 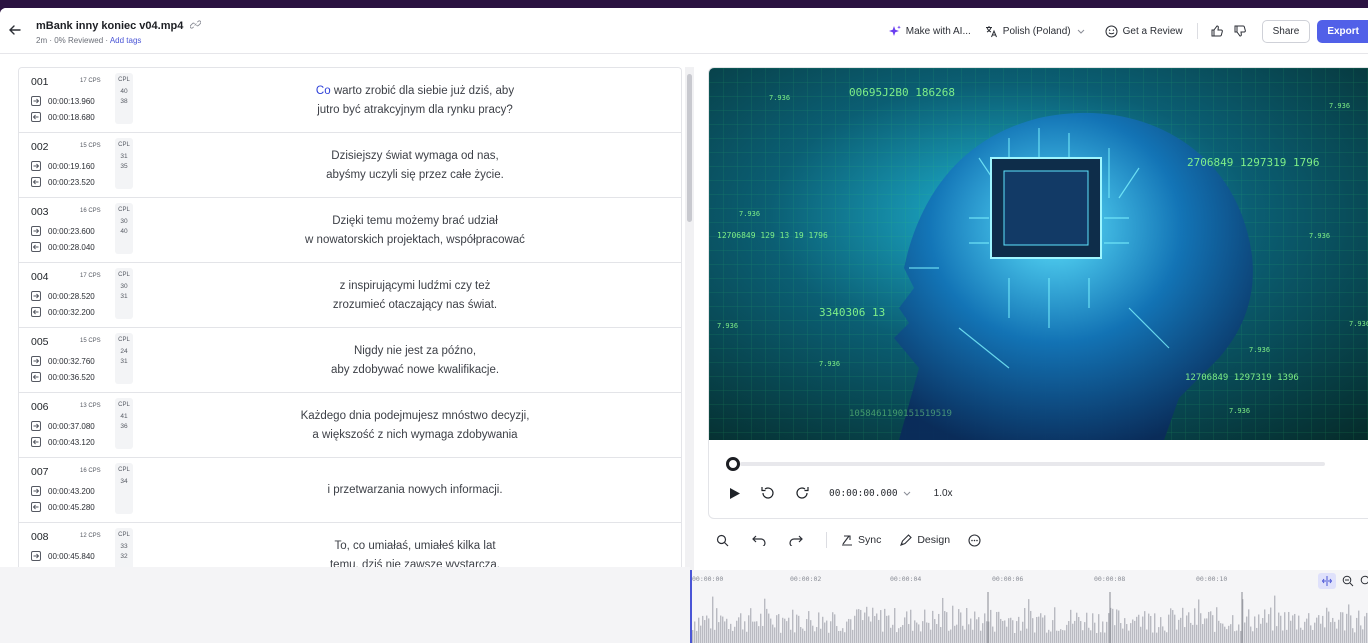 What do you see at coordinates (71, 377) in the screenshot?
I see `time-out-value: 00:00:36.520` at bounding box center [71, 377].